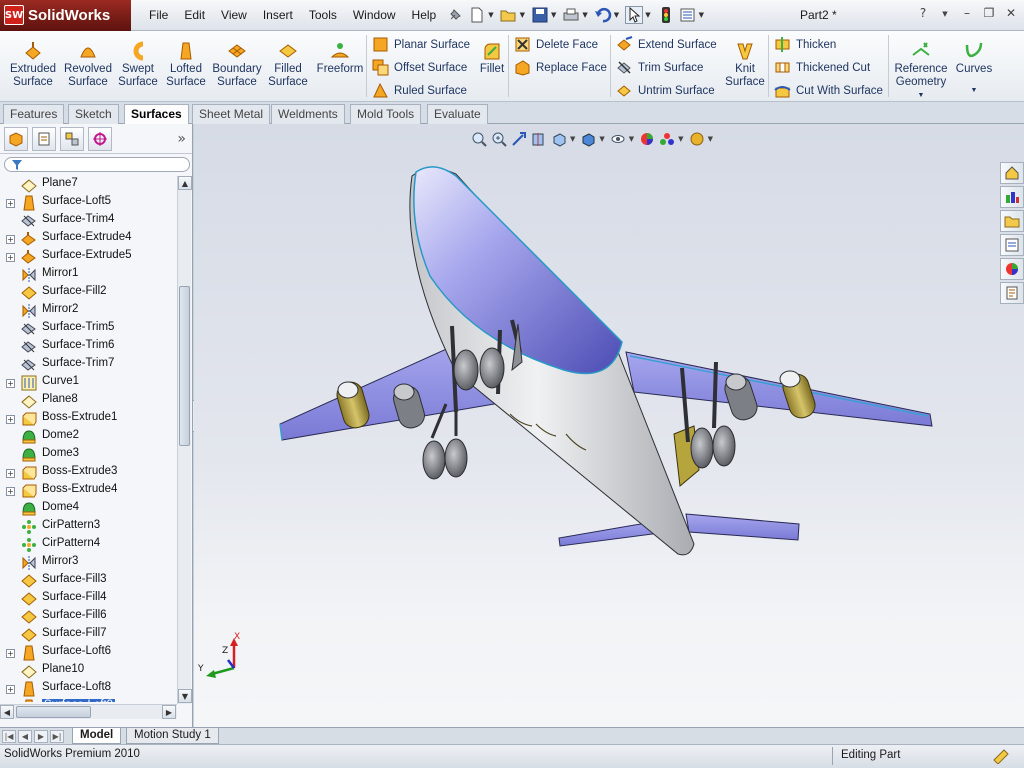 This screenshot has height=768, width=1024. What do you see at coordinates (88, 635) in the screenshot?
I see `tree-item: Surface-Fill7` at bounding box center [88, 635].